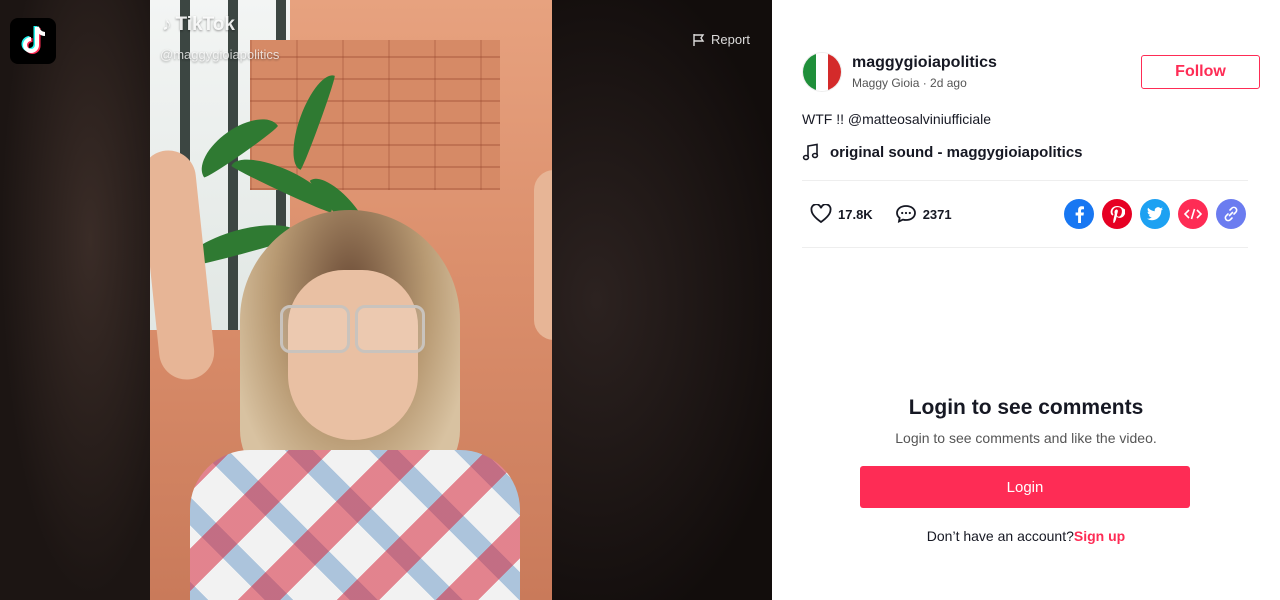 The width and height of the screenshot is (1280, 600). Describe the element at coordinates (220, 54) in the screenshot. I see `video-watermark-handle: @maggygioiapolitics` at that location.